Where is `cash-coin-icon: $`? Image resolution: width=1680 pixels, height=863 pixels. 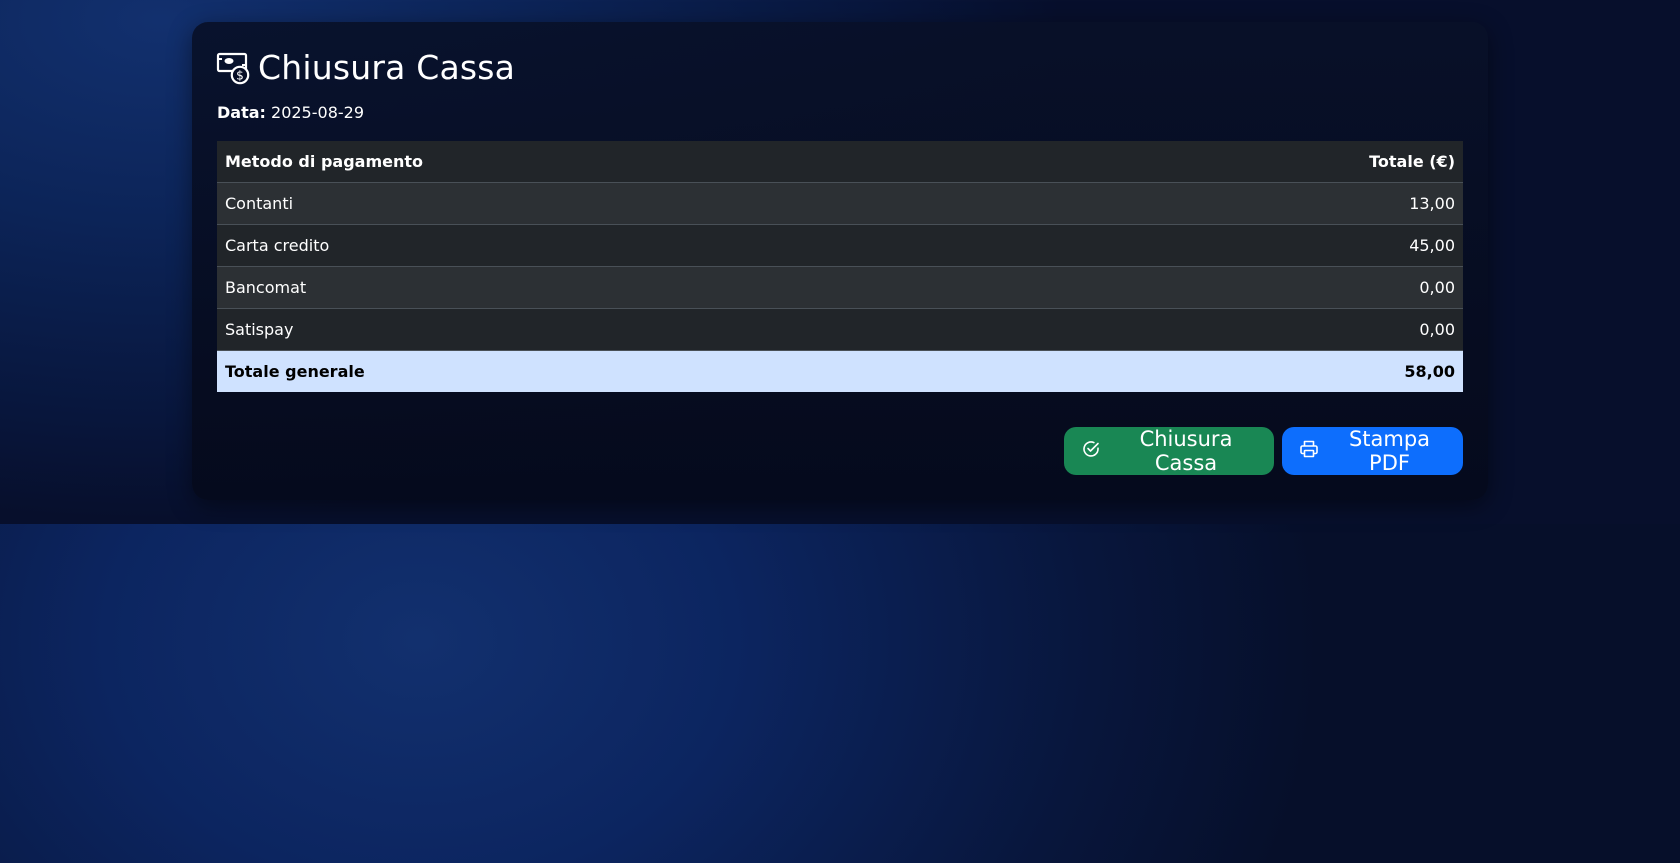
cash-coin-icon: $ is located at coordinates (233, 68).